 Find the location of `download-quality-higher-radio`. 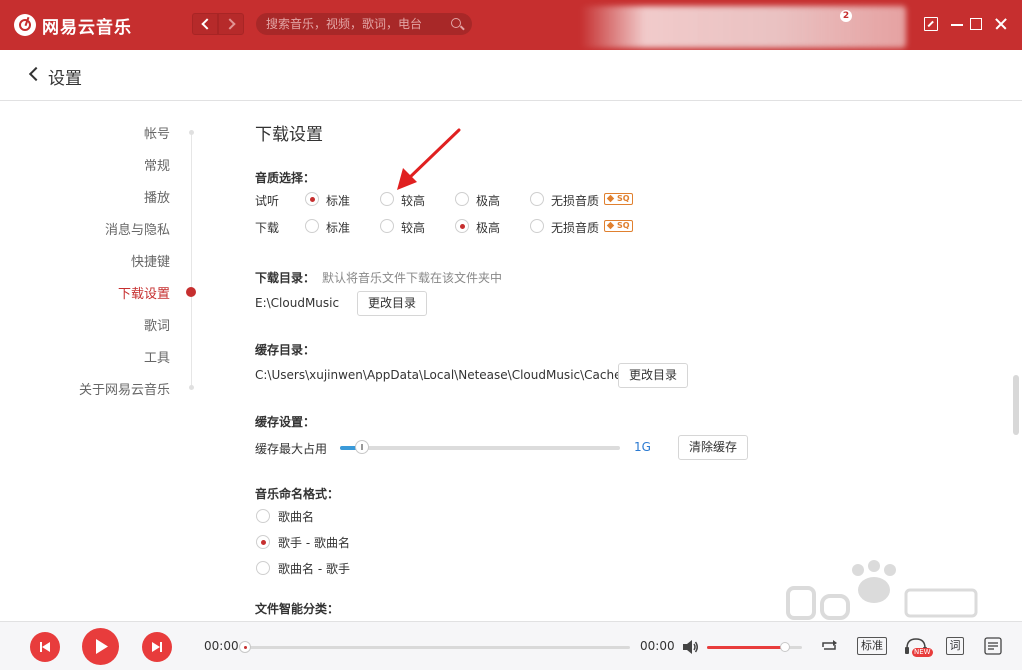

download-quality-higher-radio is located at coordinates (387, 226).